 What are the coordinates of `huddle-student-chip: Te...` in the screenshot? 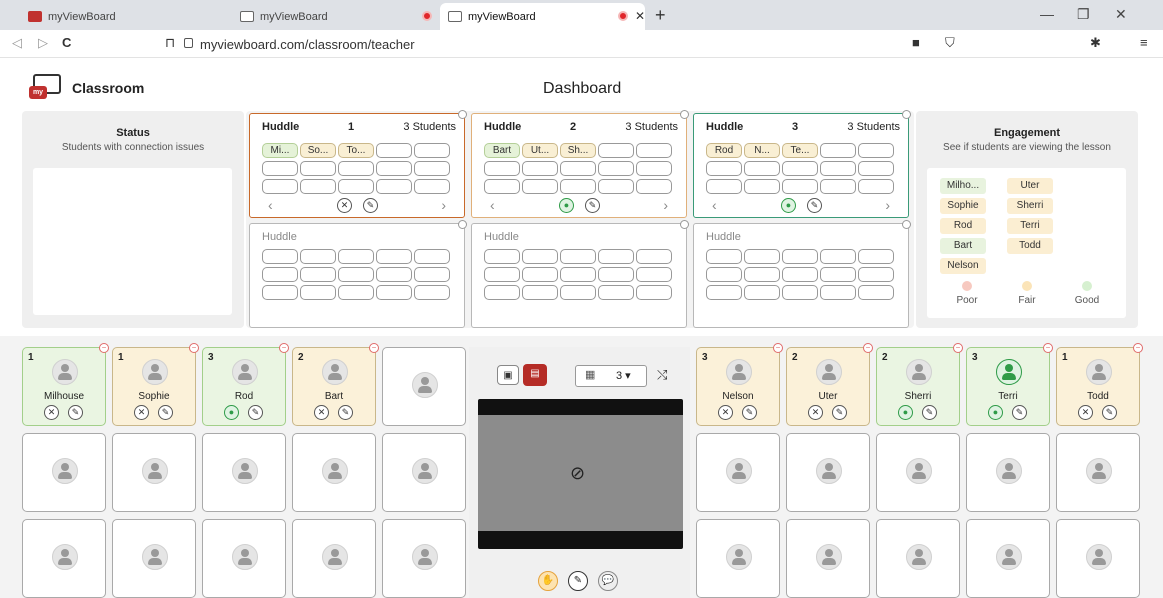 It's located at (800, 150).